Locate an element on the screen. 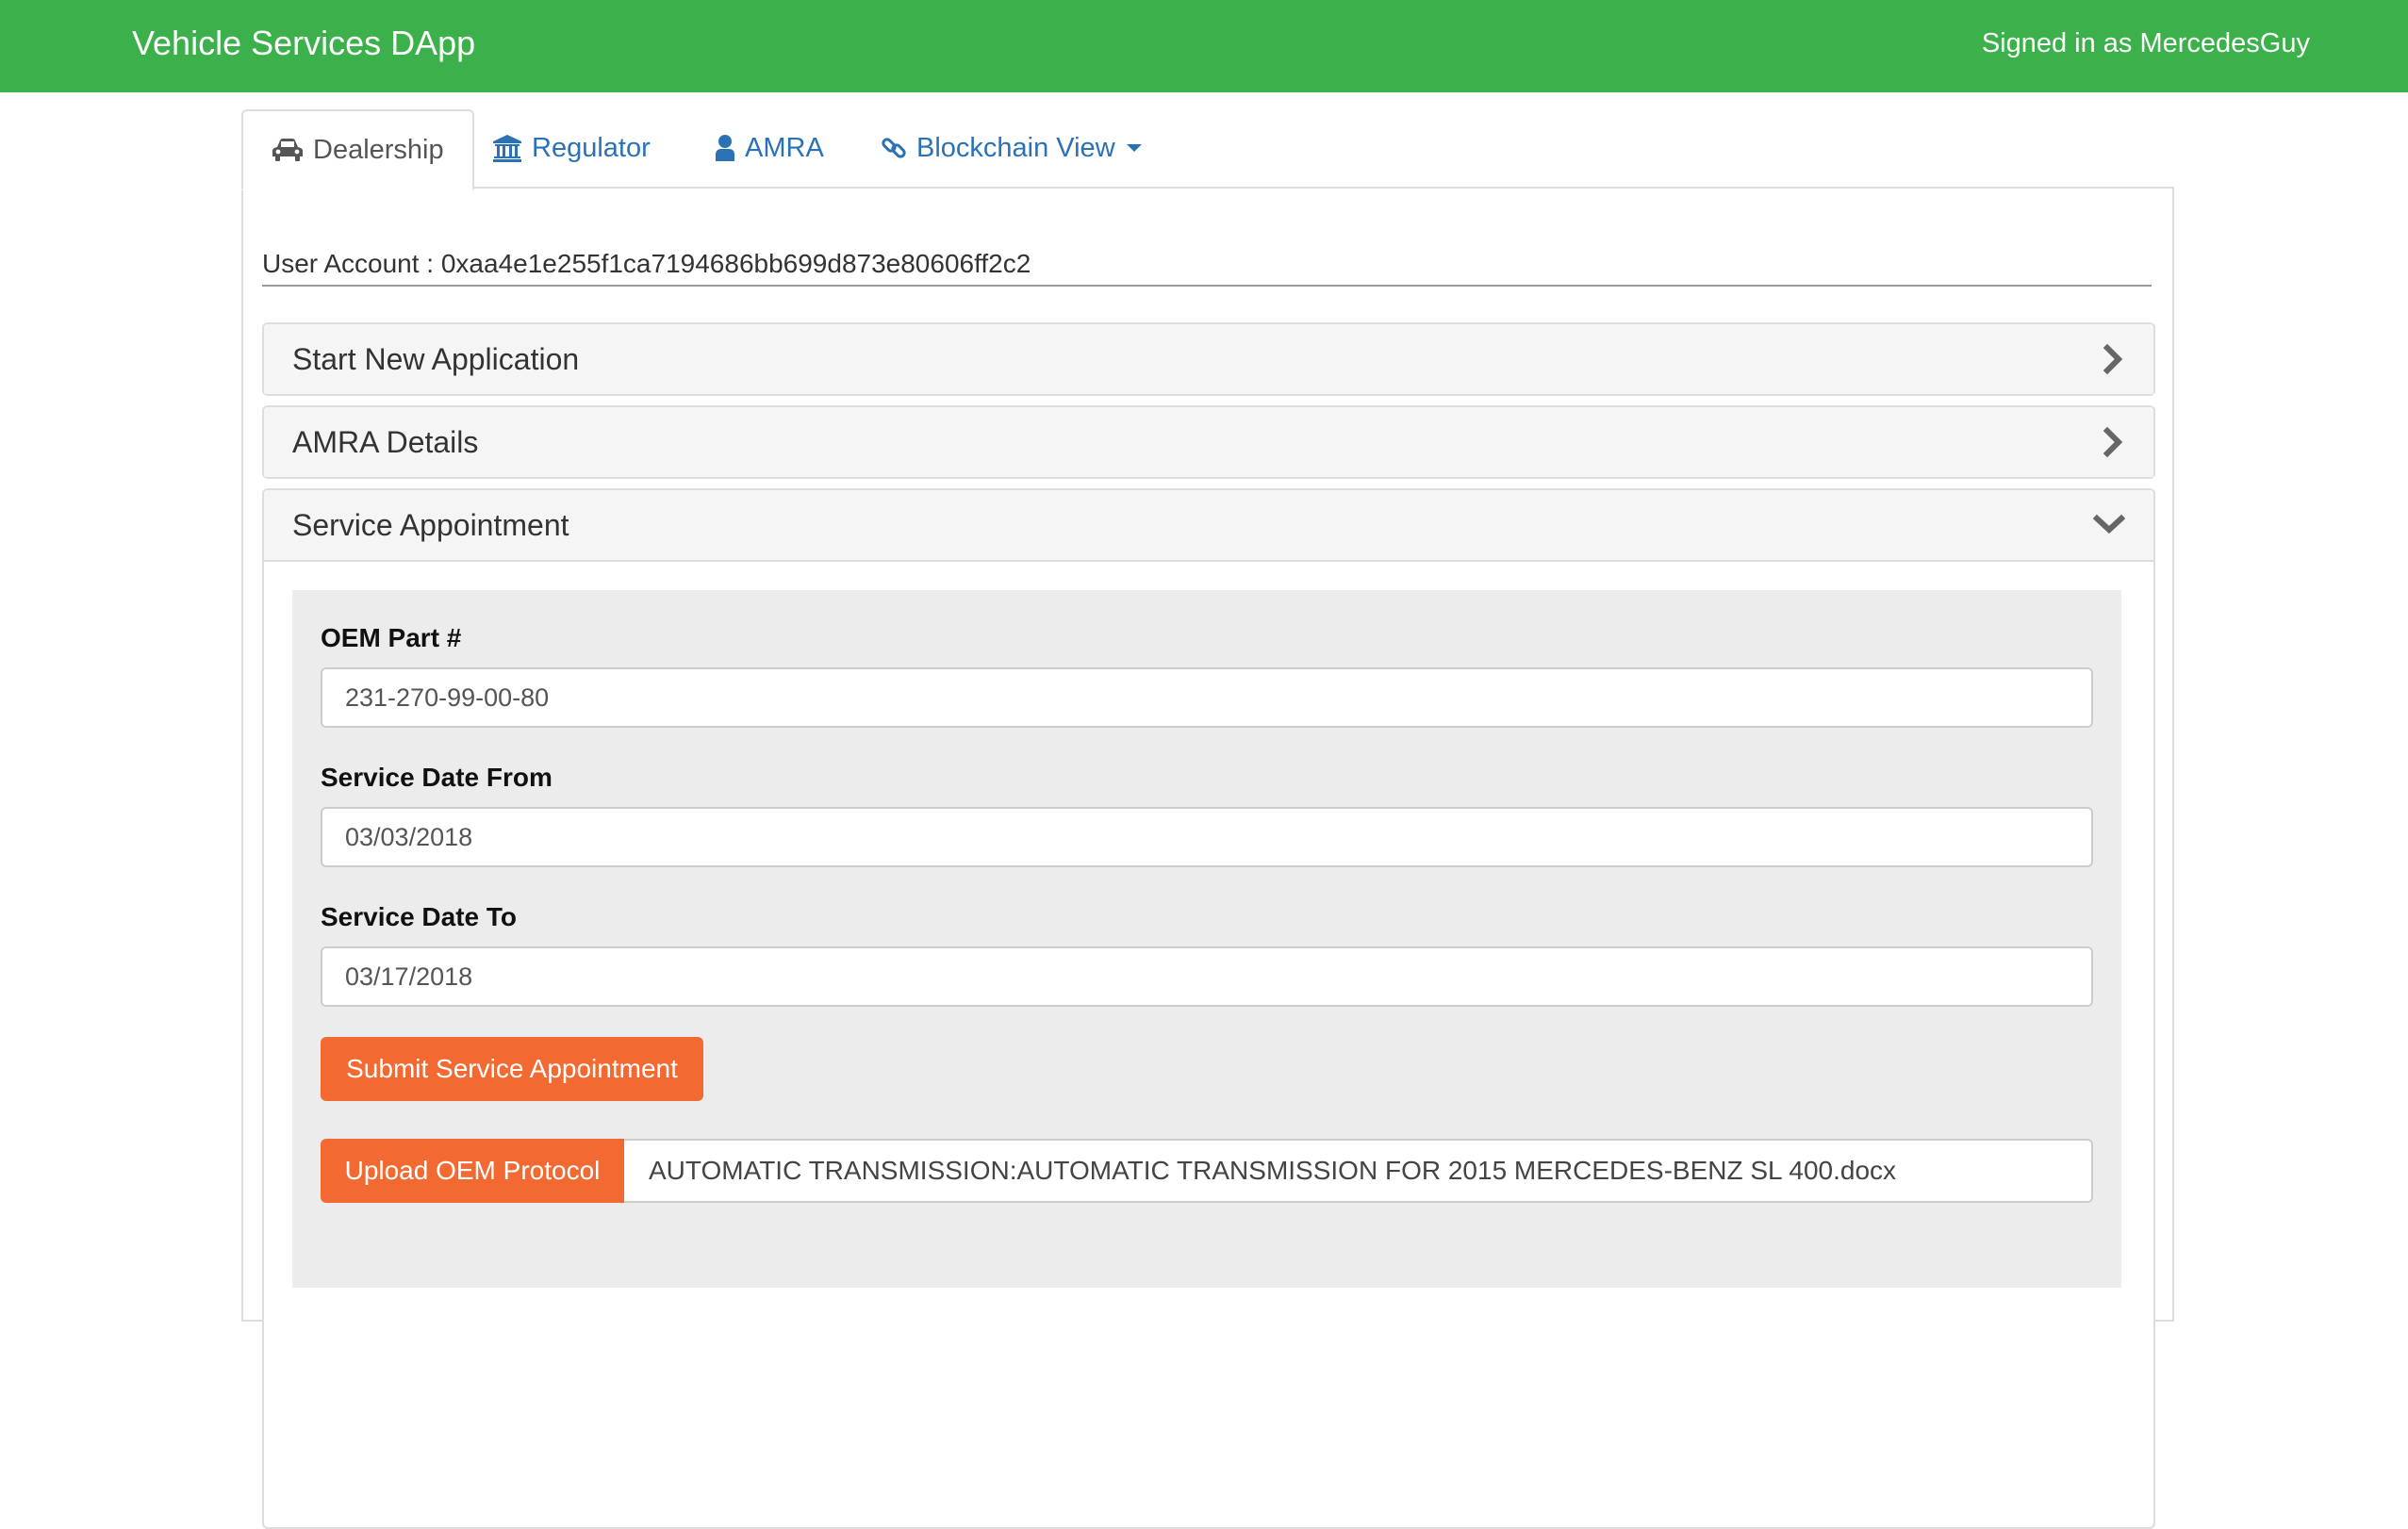  user-icon is located at coordinates (725, 148).